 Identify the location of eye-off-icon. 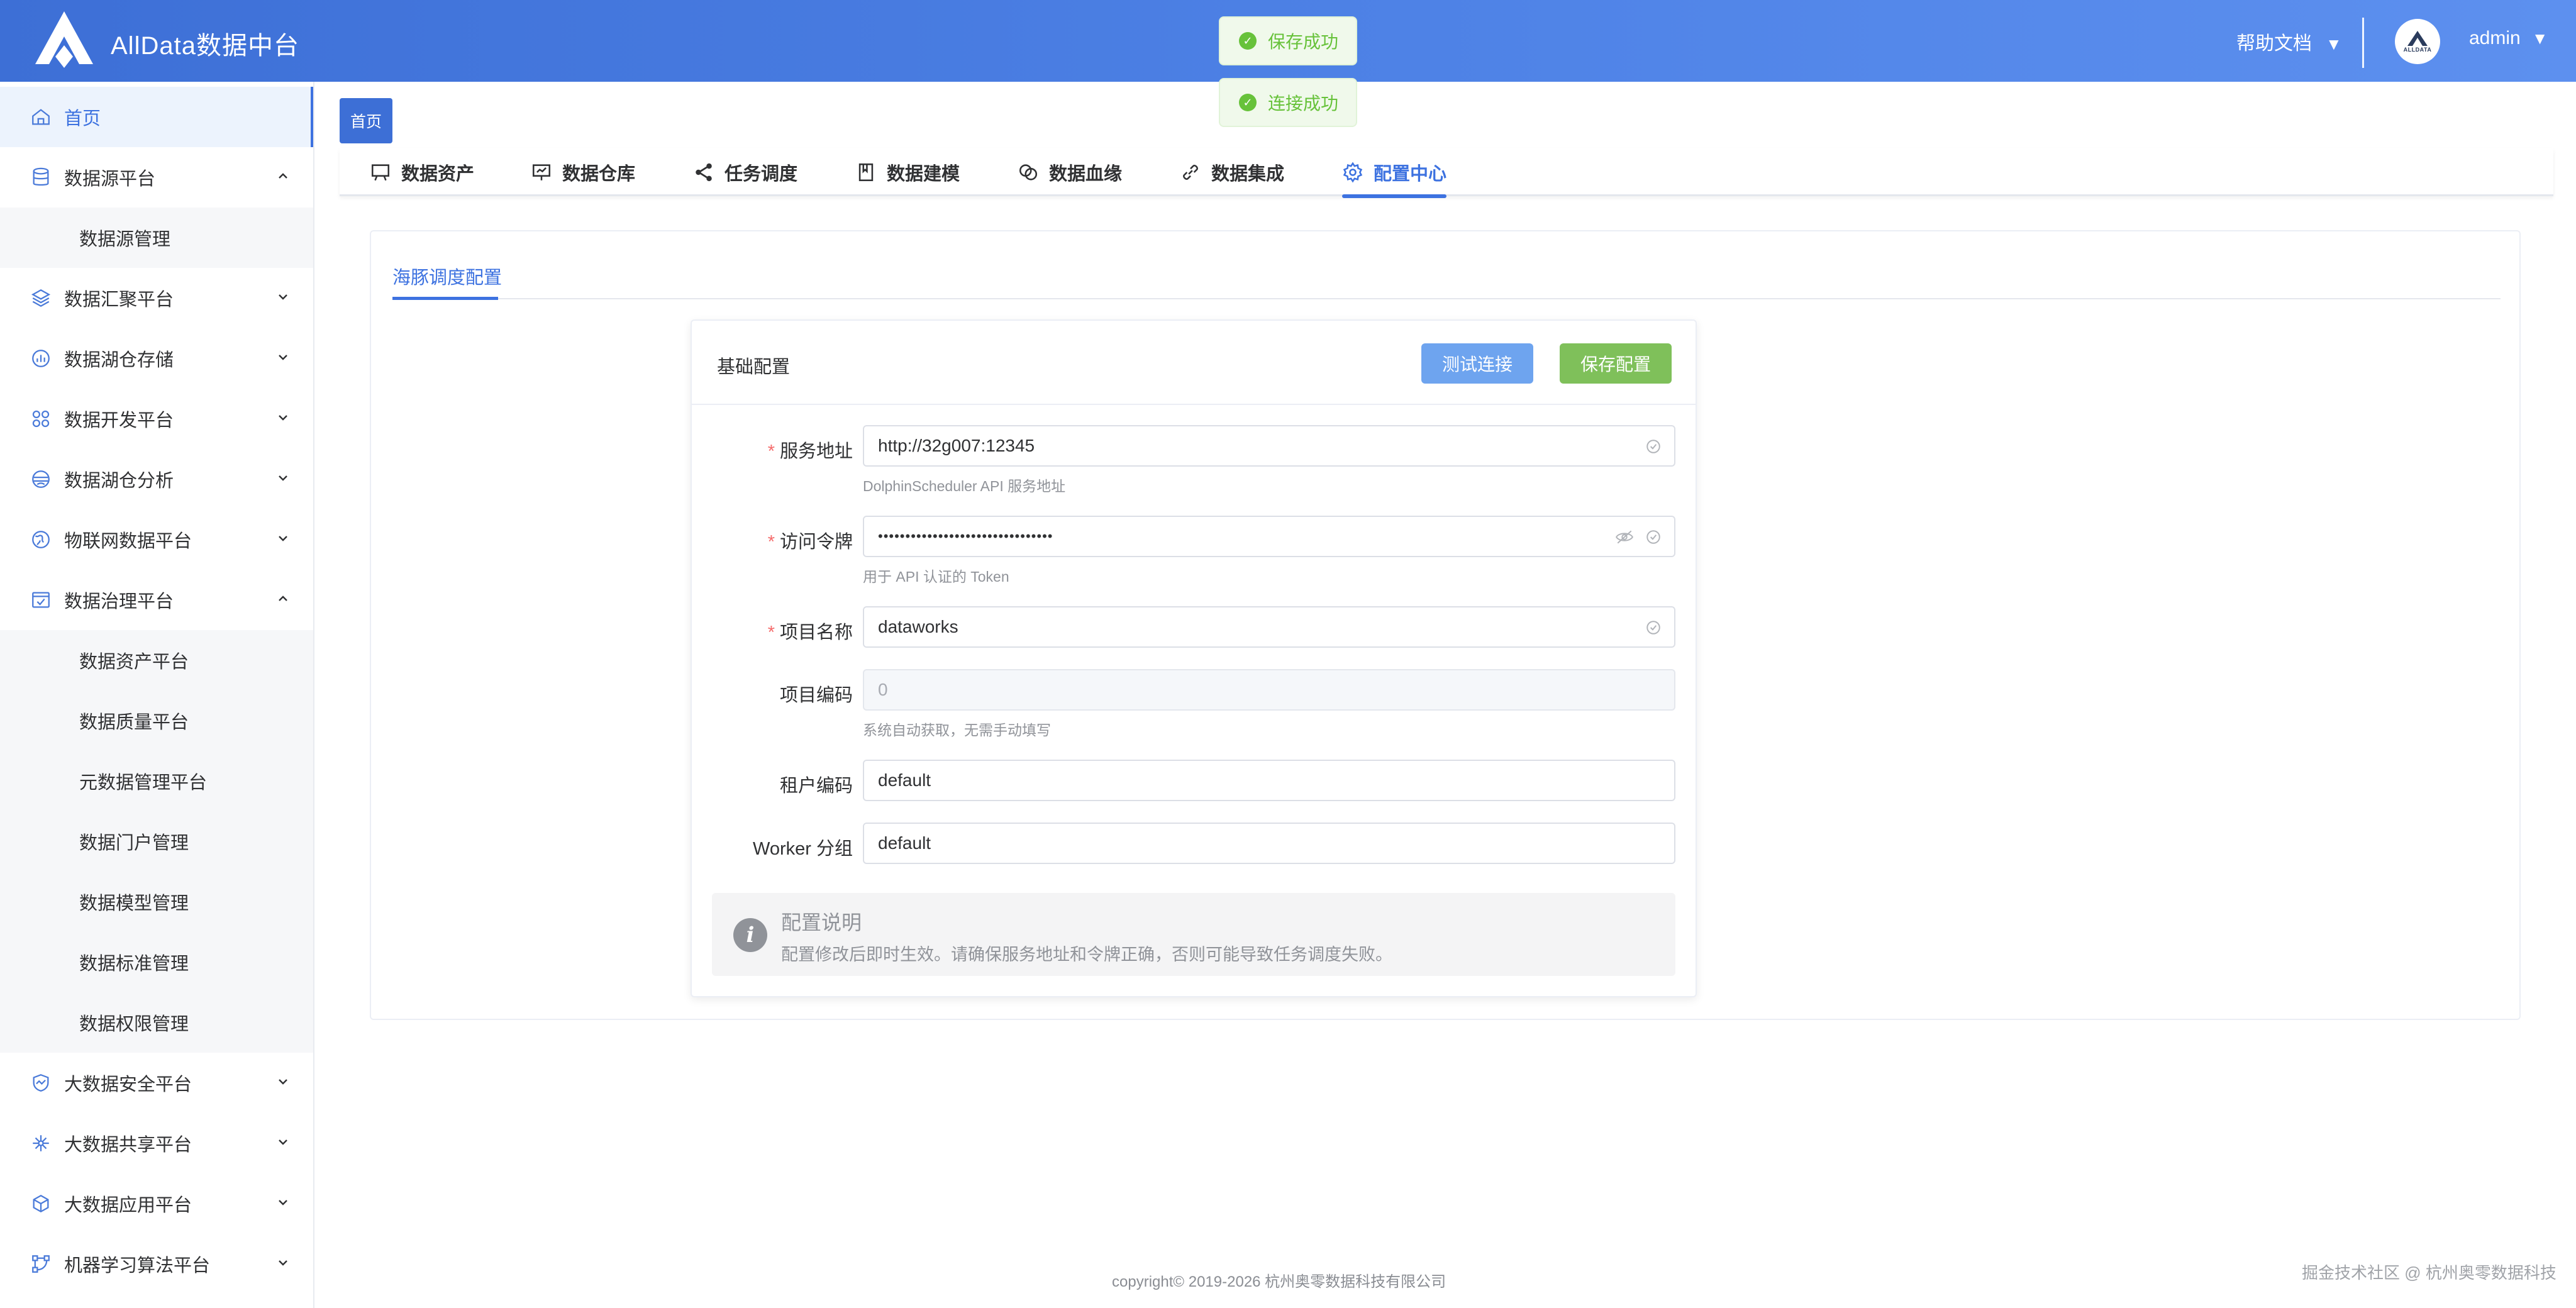
(1624, 537).